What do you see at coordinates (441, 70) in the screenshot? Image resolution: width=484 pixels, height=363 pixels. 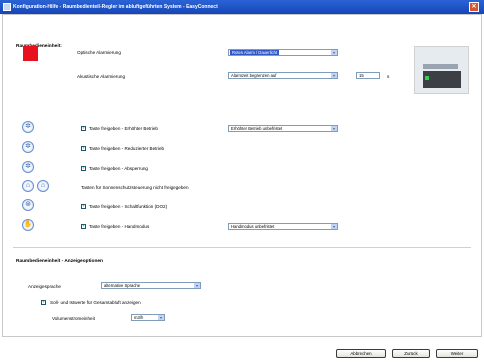 I see `room-unit-device-image` at bounding box center [441, 70].